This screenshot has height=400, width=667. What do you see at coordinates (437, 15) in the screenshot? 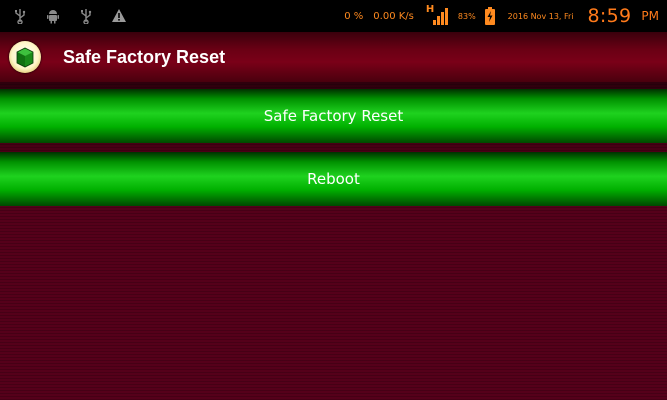
I see `signal-icon: H` at bounding box center [437, 15].